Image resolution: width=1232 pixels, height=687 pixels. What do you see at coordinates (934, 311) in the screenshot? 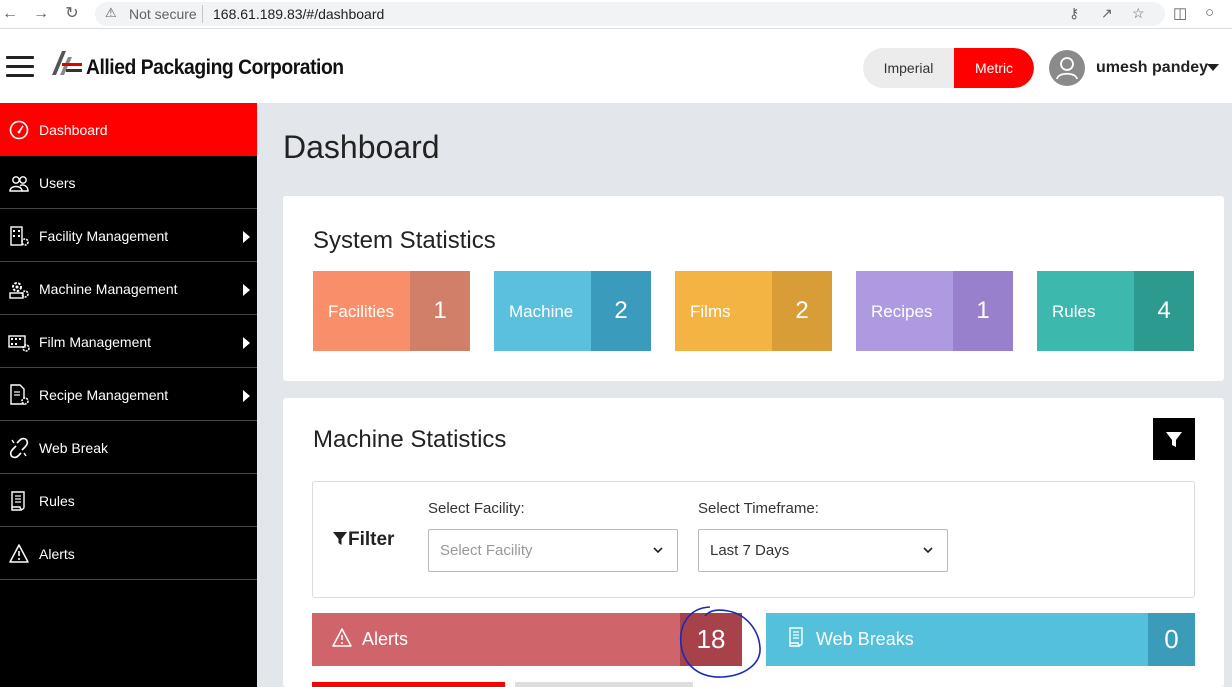
I see `stat-tile-recipes: Recipes 1` at bounding box center [934, 311].